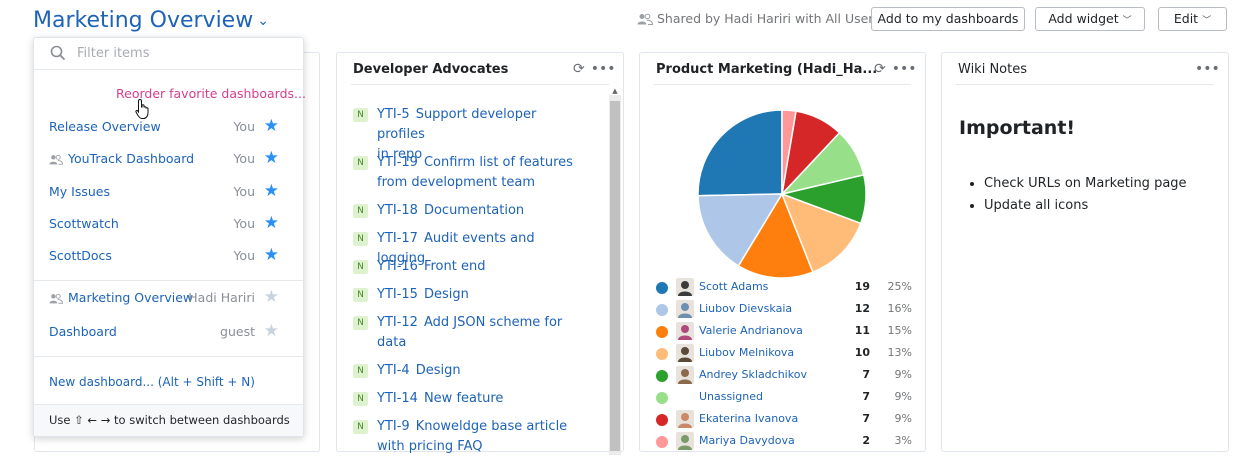 Image resolution: width=1240 pixels, height=457 pixels. Describe the element at coordinates (731, 396) in the screenshot. I see `legend-label: Unassigned` at that location.